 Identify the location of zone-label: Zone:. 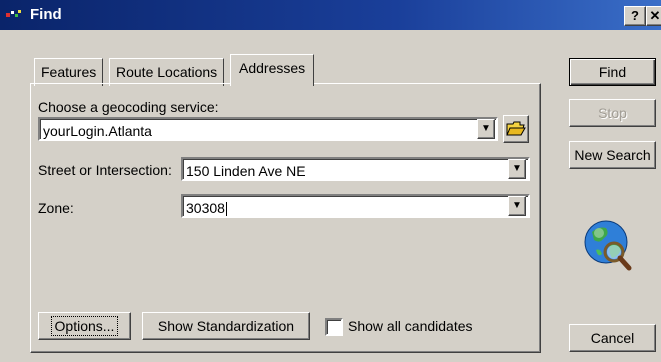
(56, 208).